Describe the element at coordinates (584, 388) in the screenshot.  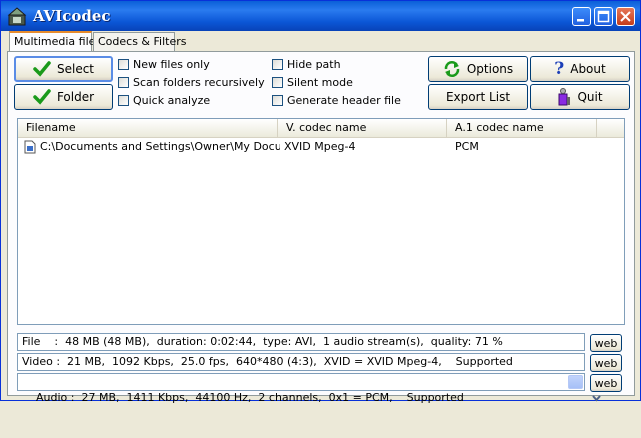
I see `dropdown-button` at that location.